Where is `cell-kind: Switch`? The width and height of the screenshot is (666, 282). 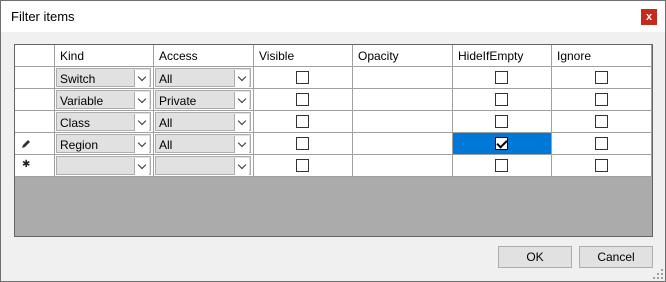
cell-kind: Switch is located at coordinates (104, 78).